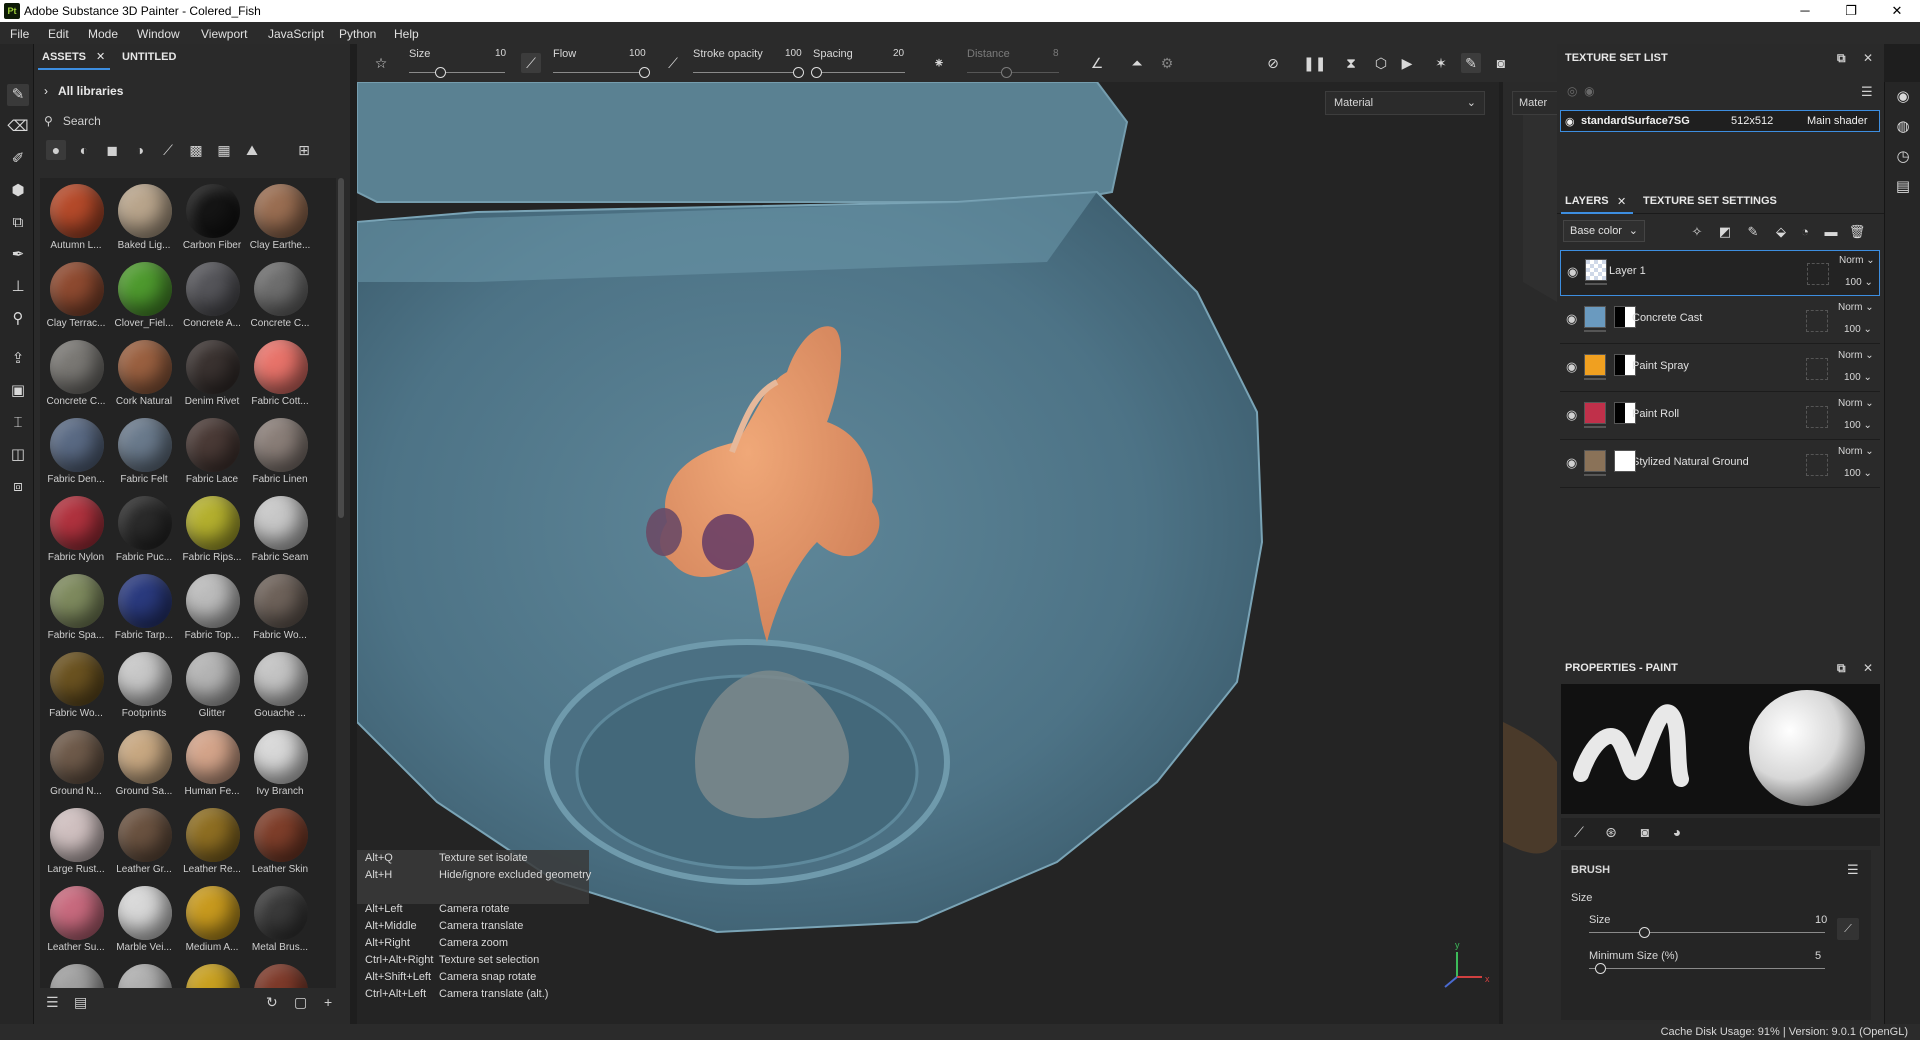  Describe the element at coordinates (1625, 461) in the screenshot. I see `layer-mask-thumbnail` at that location.